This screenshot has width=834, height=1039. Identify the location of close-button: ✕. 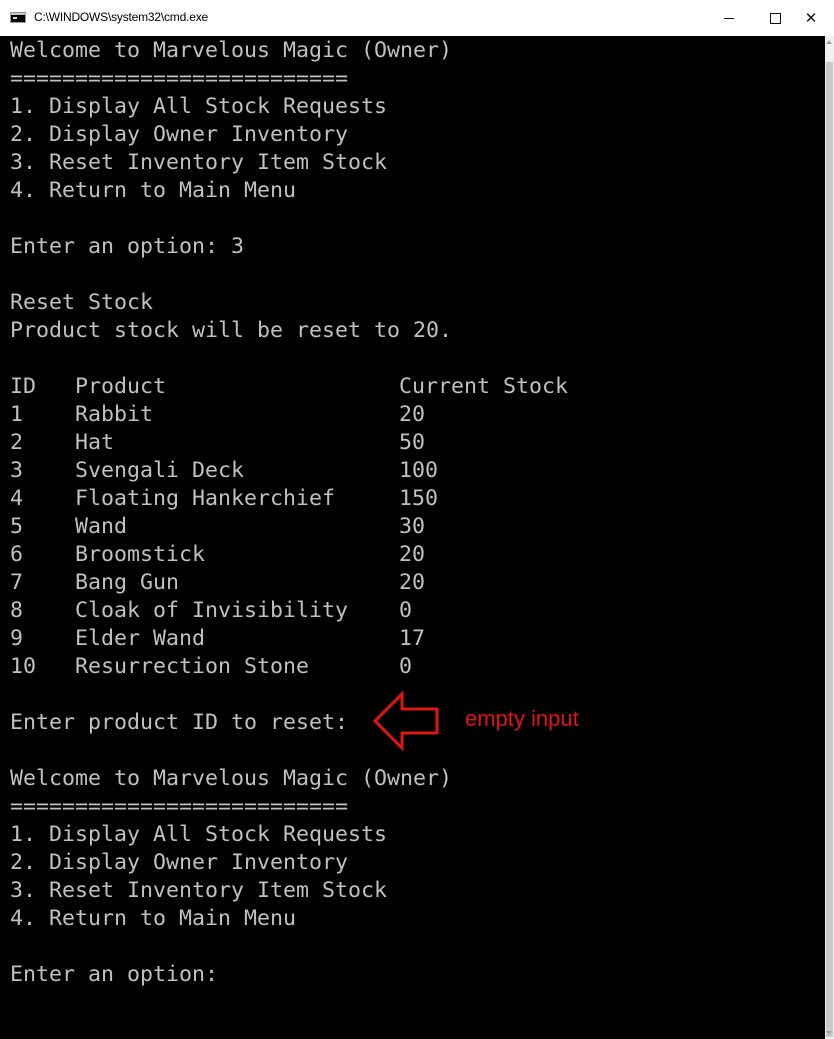
(811, 18).